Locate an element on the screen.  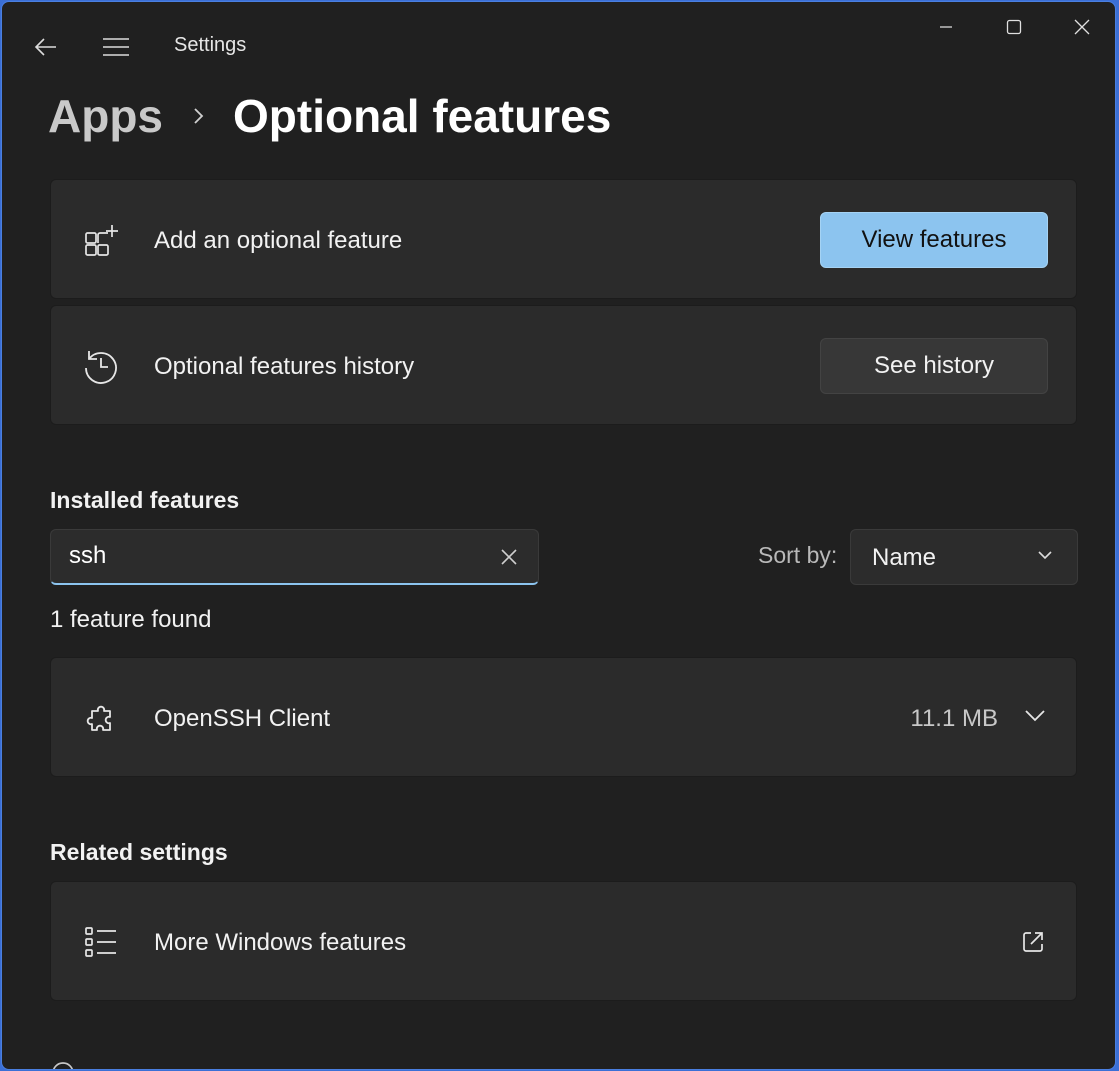
feature-size: 11.1 MB is located at coordinates (954, 718).